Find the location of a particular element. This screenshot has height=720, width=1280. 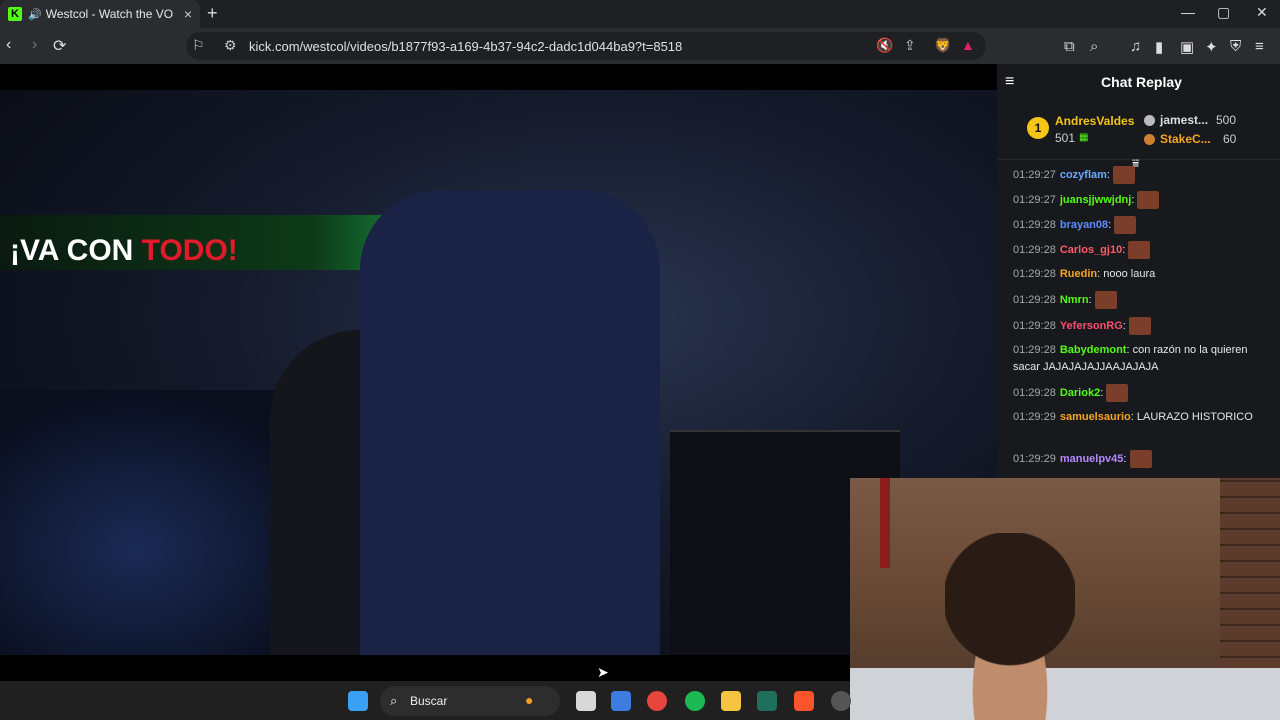

search-icon: ⌕ is located at coordinates (394, 700).